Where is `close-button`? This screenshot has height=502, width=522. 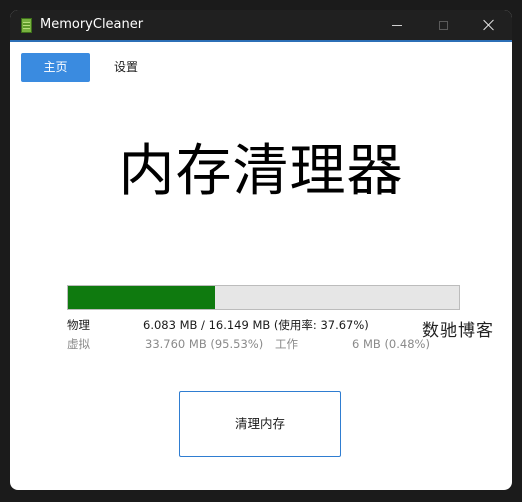
close-button is located at coordinates (489, 25).